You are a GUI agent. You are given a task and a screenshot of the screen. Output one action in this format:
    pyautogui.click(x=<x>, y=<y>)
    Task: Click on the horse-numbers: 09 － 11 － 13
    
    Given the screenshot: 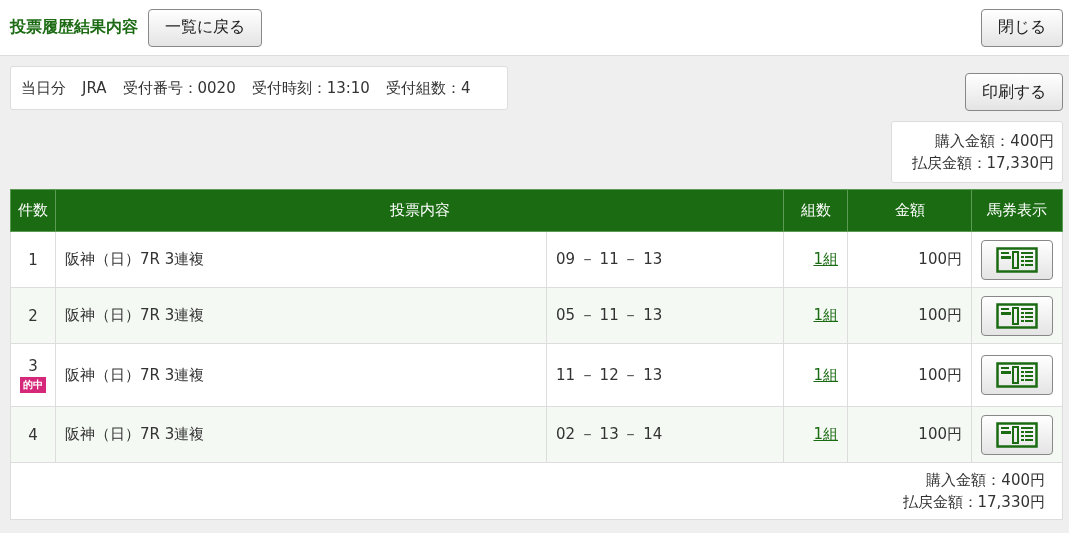 What is the action you would take?
    pyautogui.click(x=665, y=259)
    